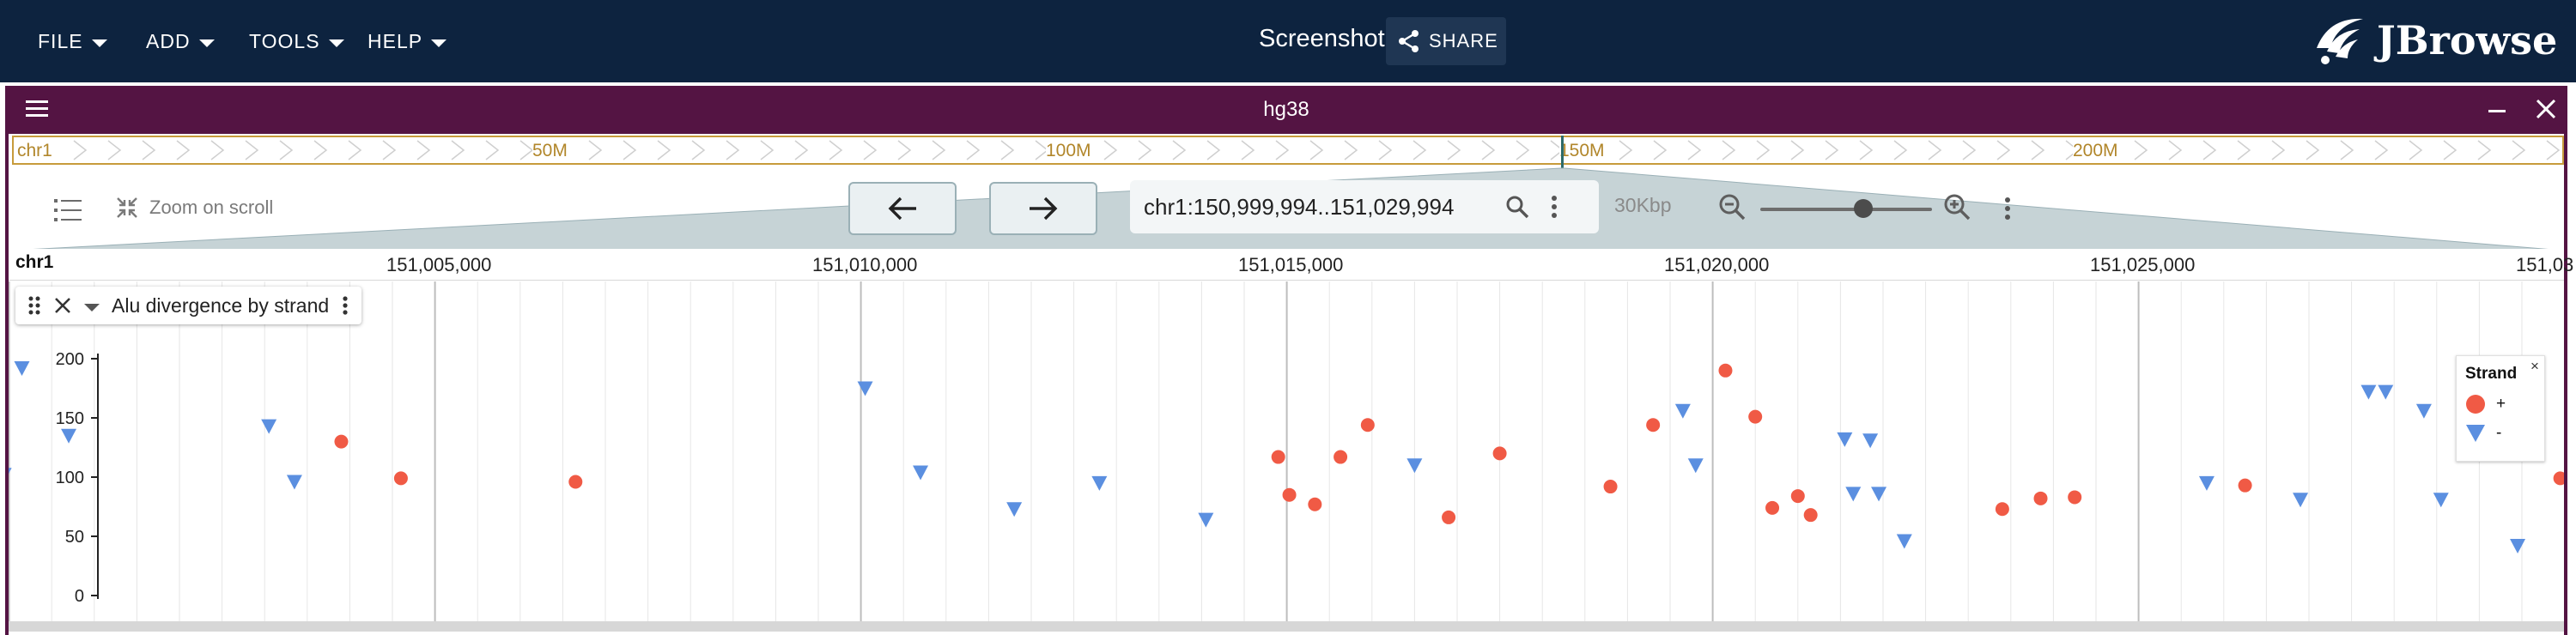  Describe the element at coordinates (1517, 207) in the screenshot. I see `search-icon` at that location.